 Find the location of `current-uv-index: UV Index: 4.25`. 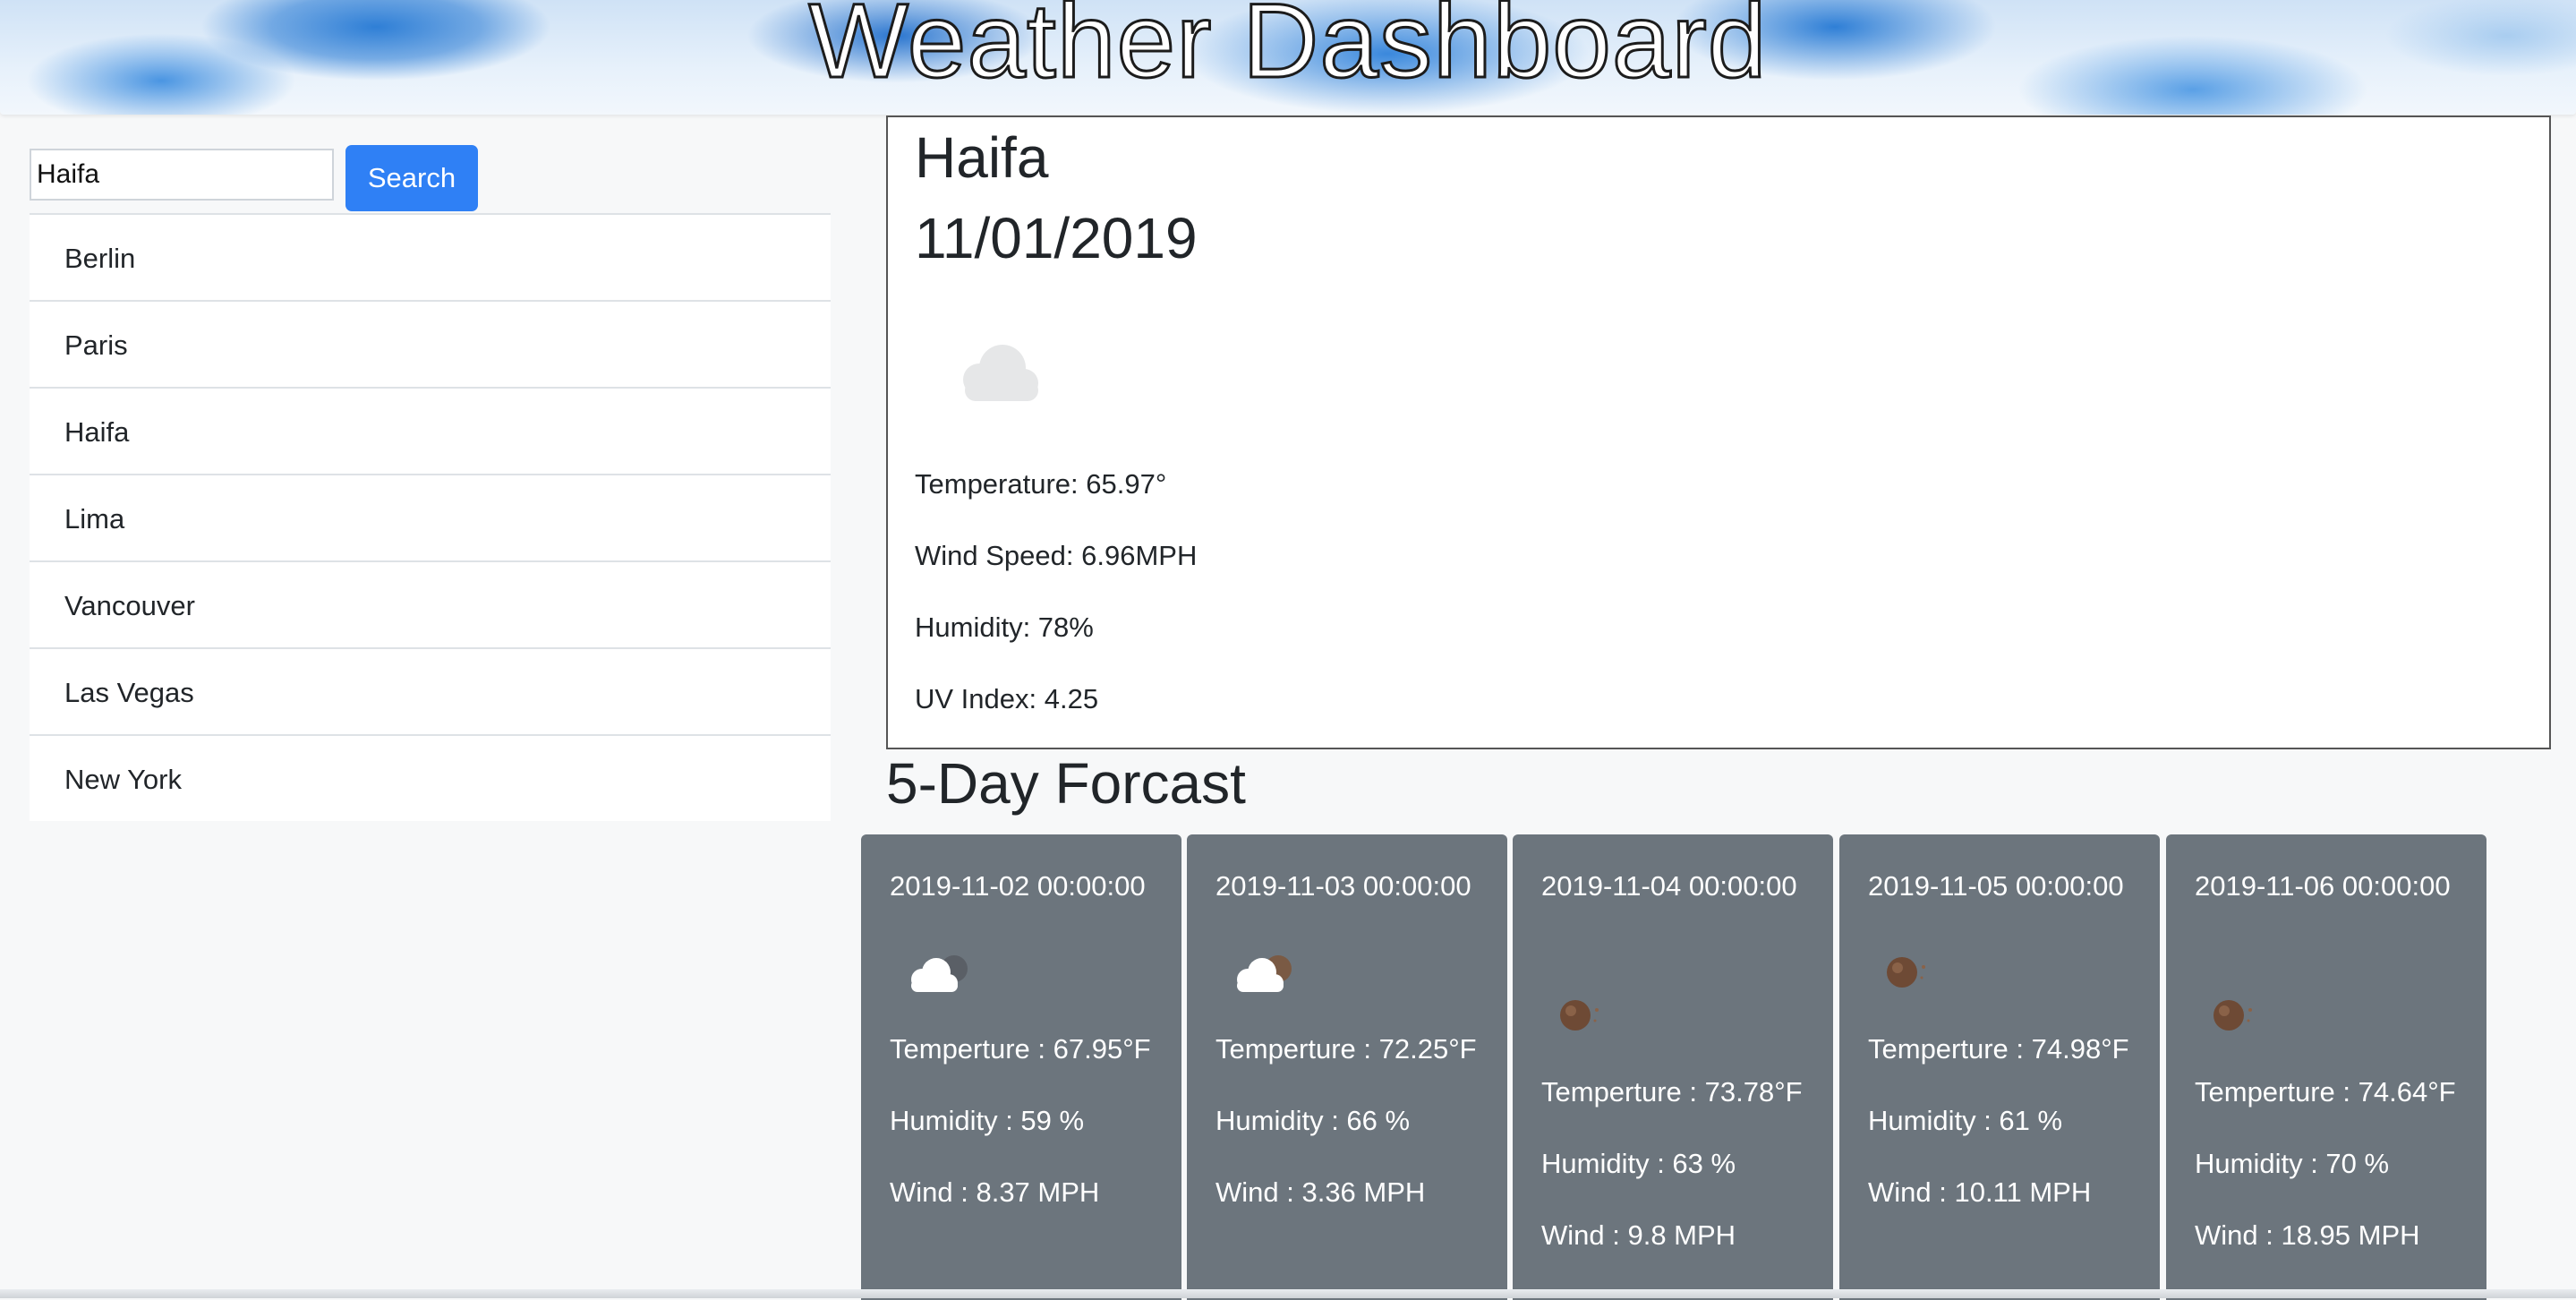

current-uv-index: UV Index: 4.25 is located at coordinates (1007, 698).